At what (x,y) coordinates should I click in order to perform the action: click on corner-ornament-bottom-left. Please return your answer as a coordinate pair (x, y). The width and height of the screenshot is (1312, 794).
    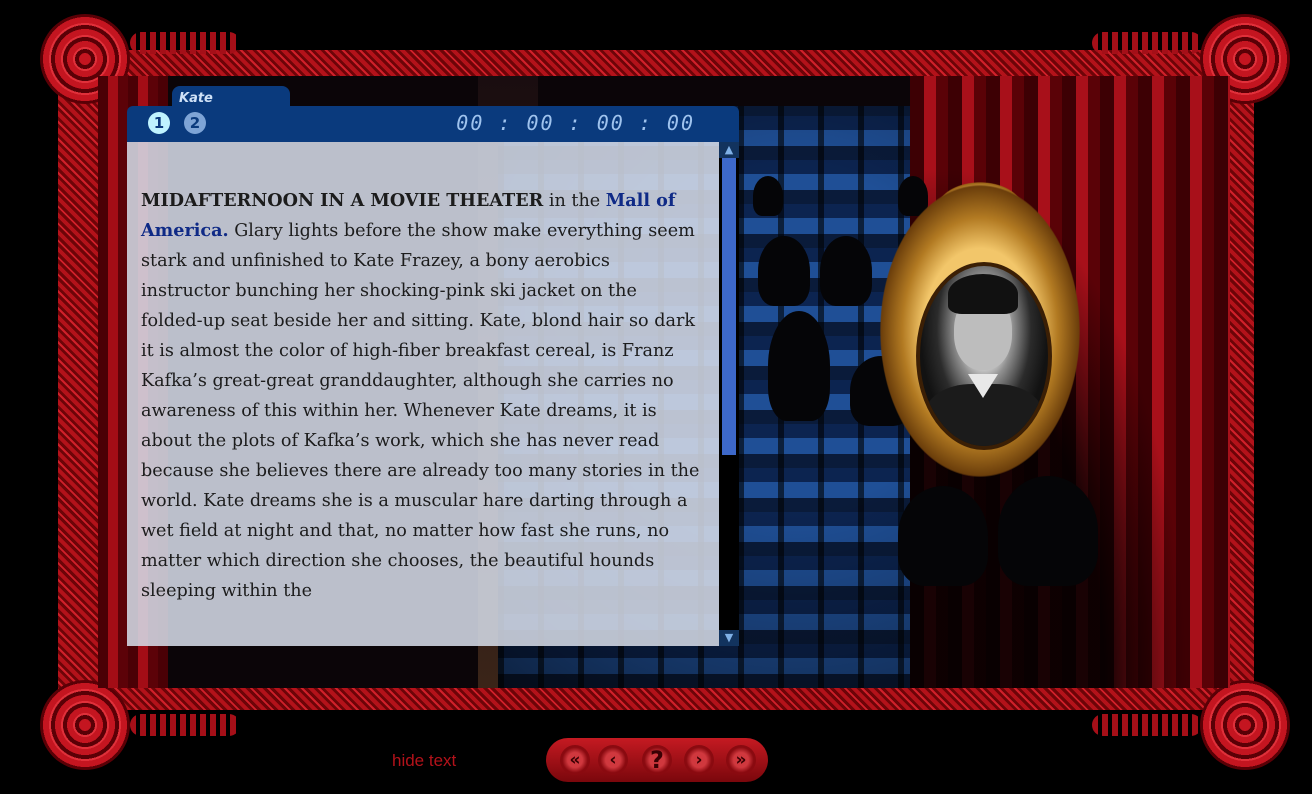
    Looking at the image, I should click on (85, 725).